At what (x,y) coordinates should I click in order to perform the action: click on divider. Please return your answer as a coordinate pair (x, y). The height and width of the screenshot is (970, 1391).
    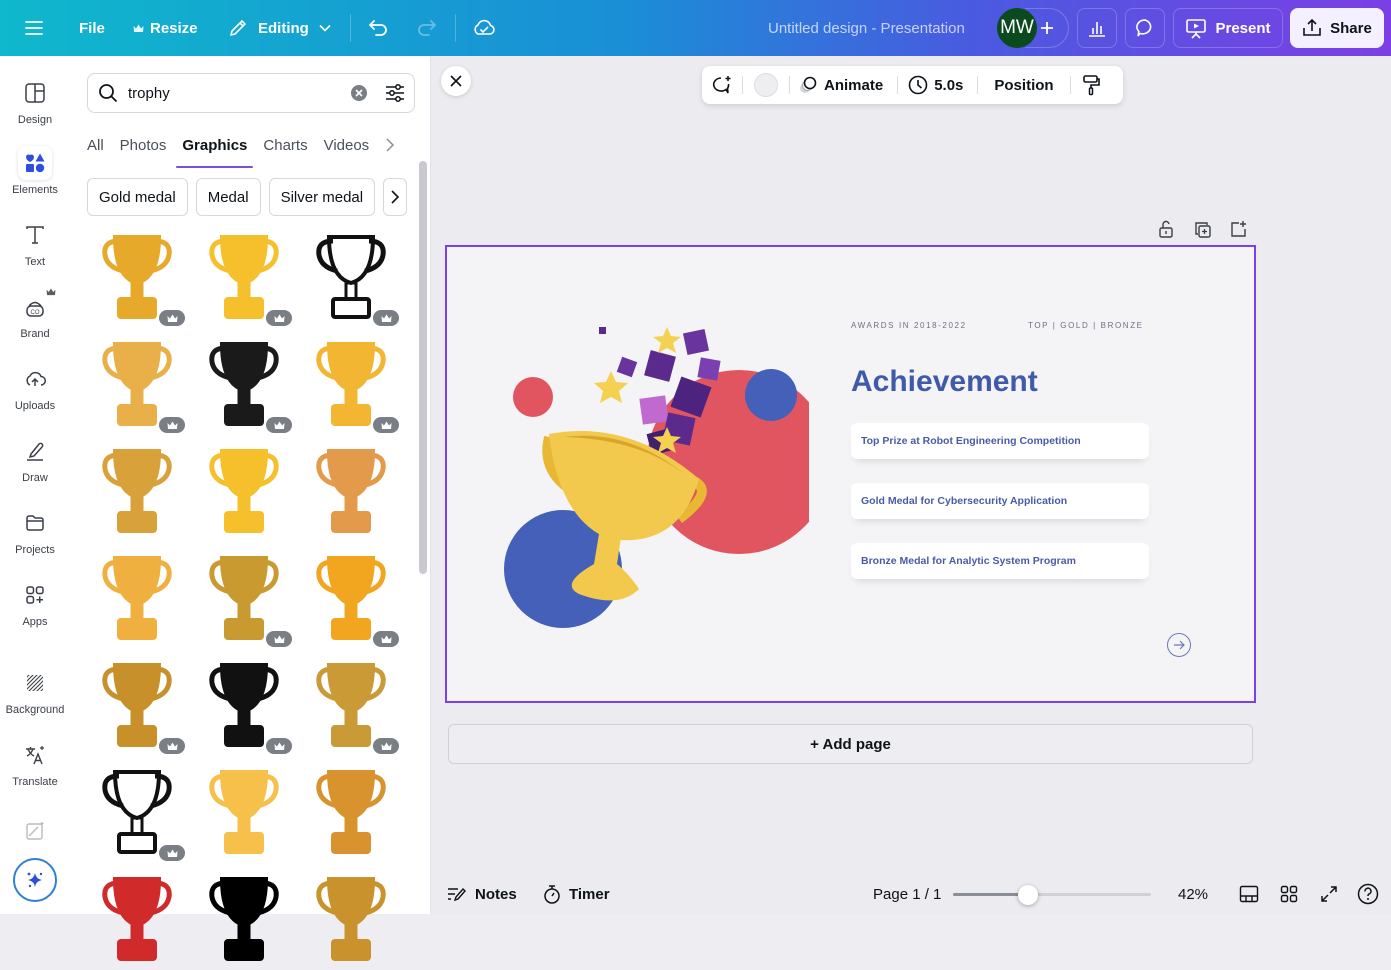
    Looking at the image, I should click on (455, 28).